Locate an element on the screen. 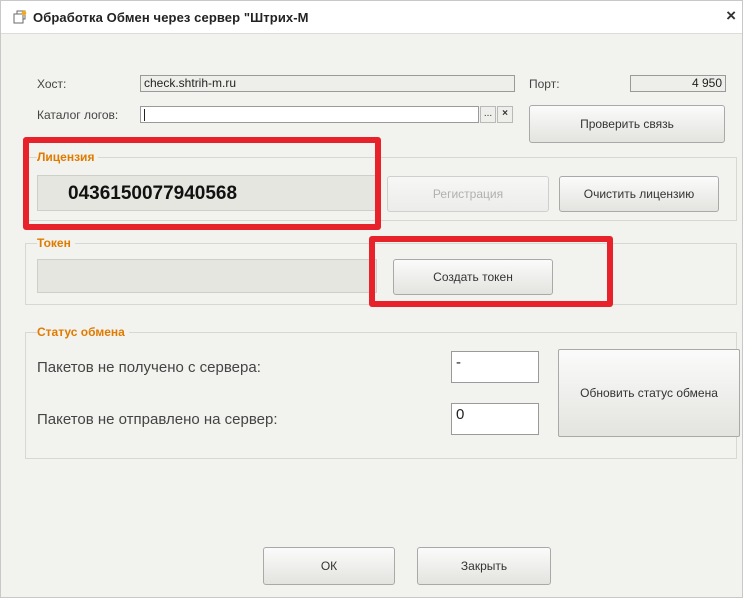  register-button: Регистрация is located at coordinates (468, 194).